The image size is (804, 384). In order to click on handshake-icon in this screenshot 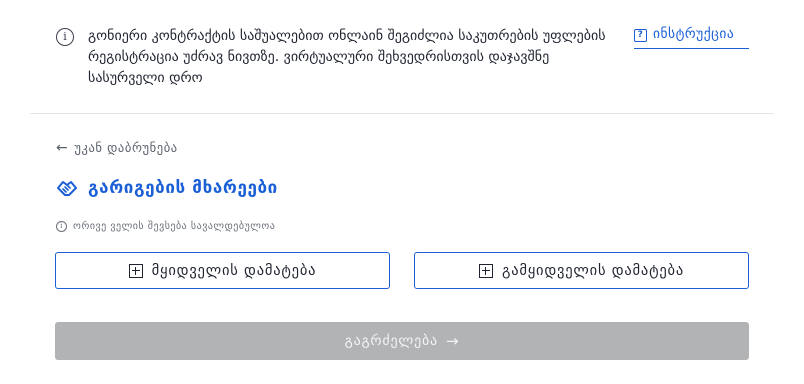, I will do `click(67, 188)`.